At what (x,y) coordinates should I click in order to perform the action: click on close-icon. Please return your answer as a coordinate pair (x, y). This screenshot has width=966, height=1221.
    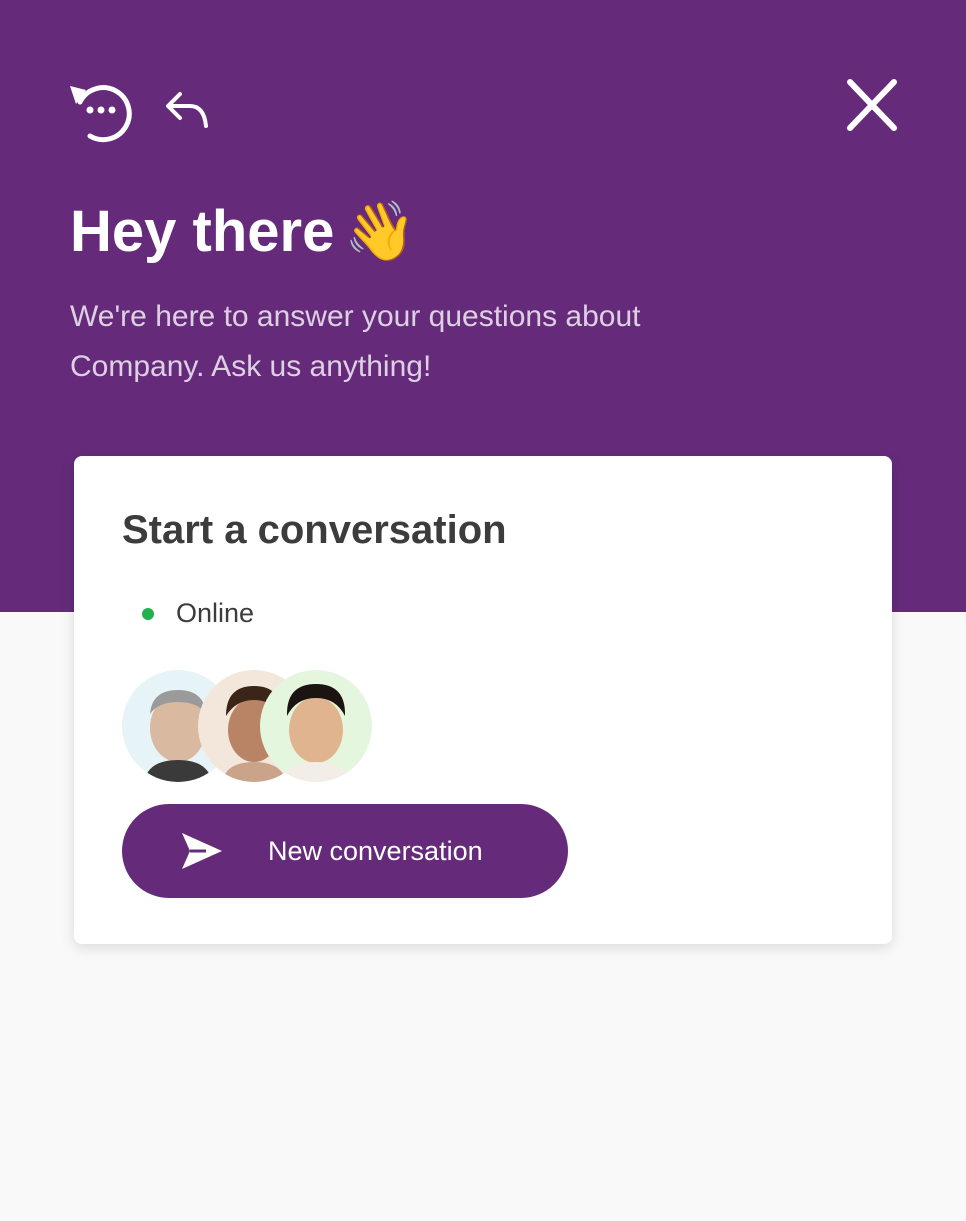
    Looking at the image, I should click on (872, 105).